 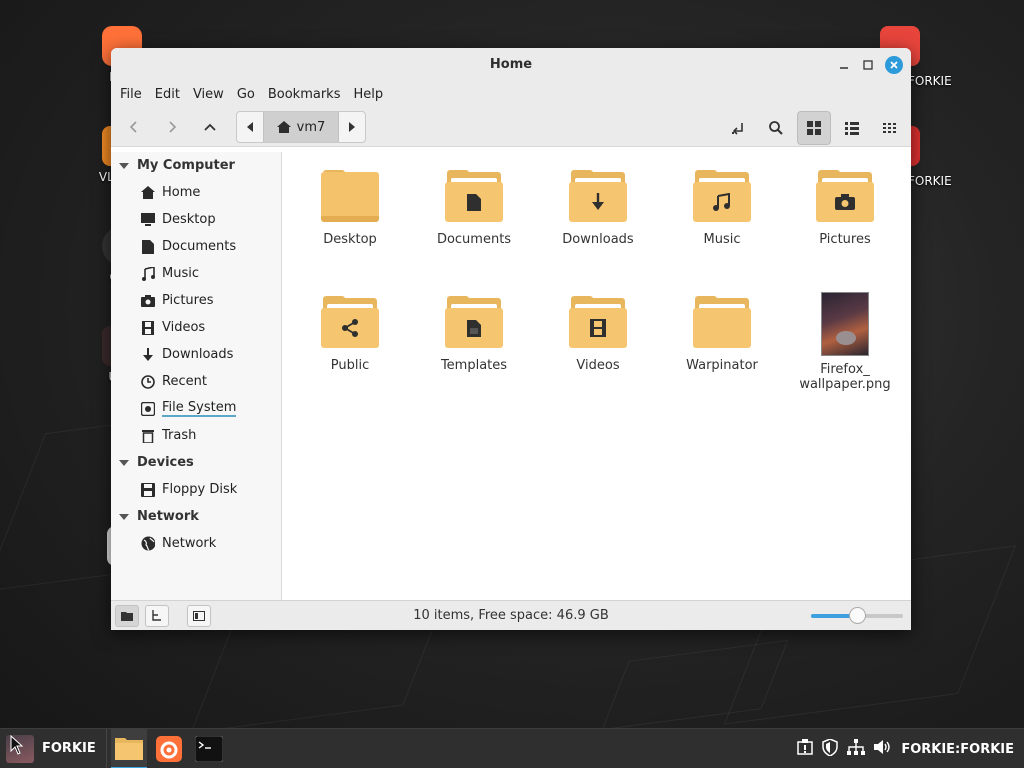 I want to click on toggle-location-button, so click(x=738, y=128).